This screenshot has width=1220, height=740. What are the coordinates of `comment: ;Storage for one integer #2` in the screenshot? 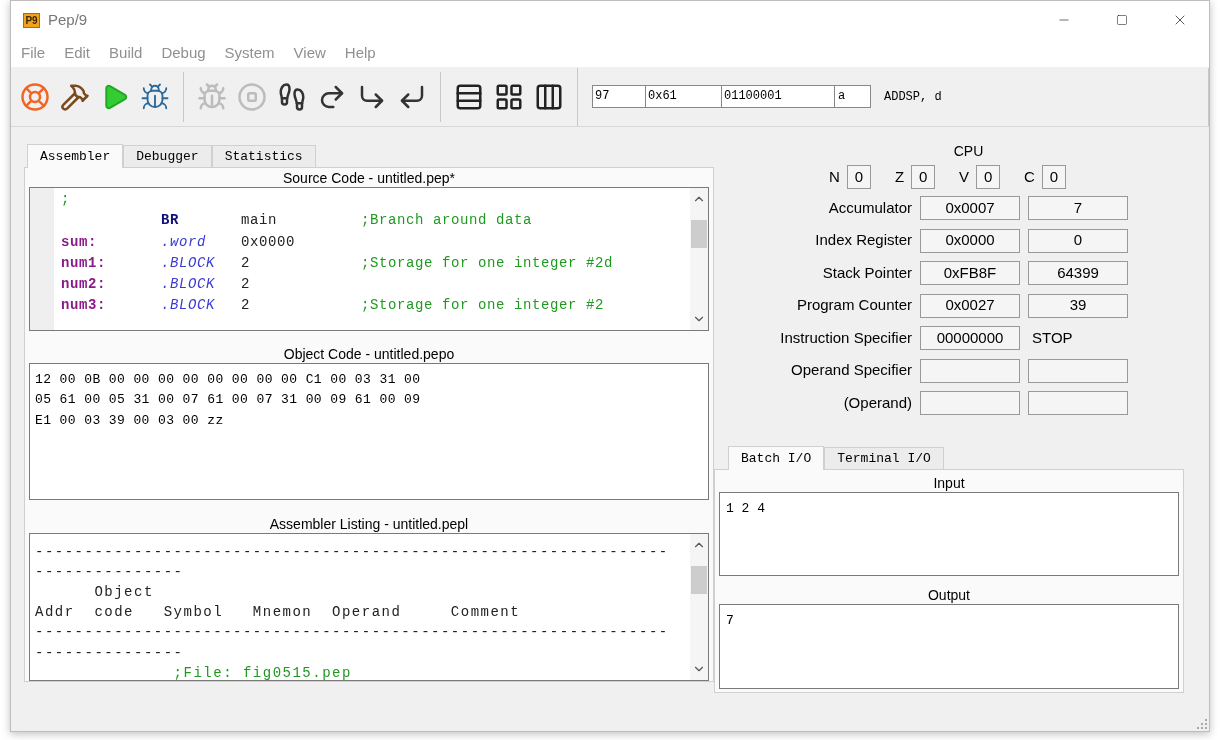 It's located at (483, 306).